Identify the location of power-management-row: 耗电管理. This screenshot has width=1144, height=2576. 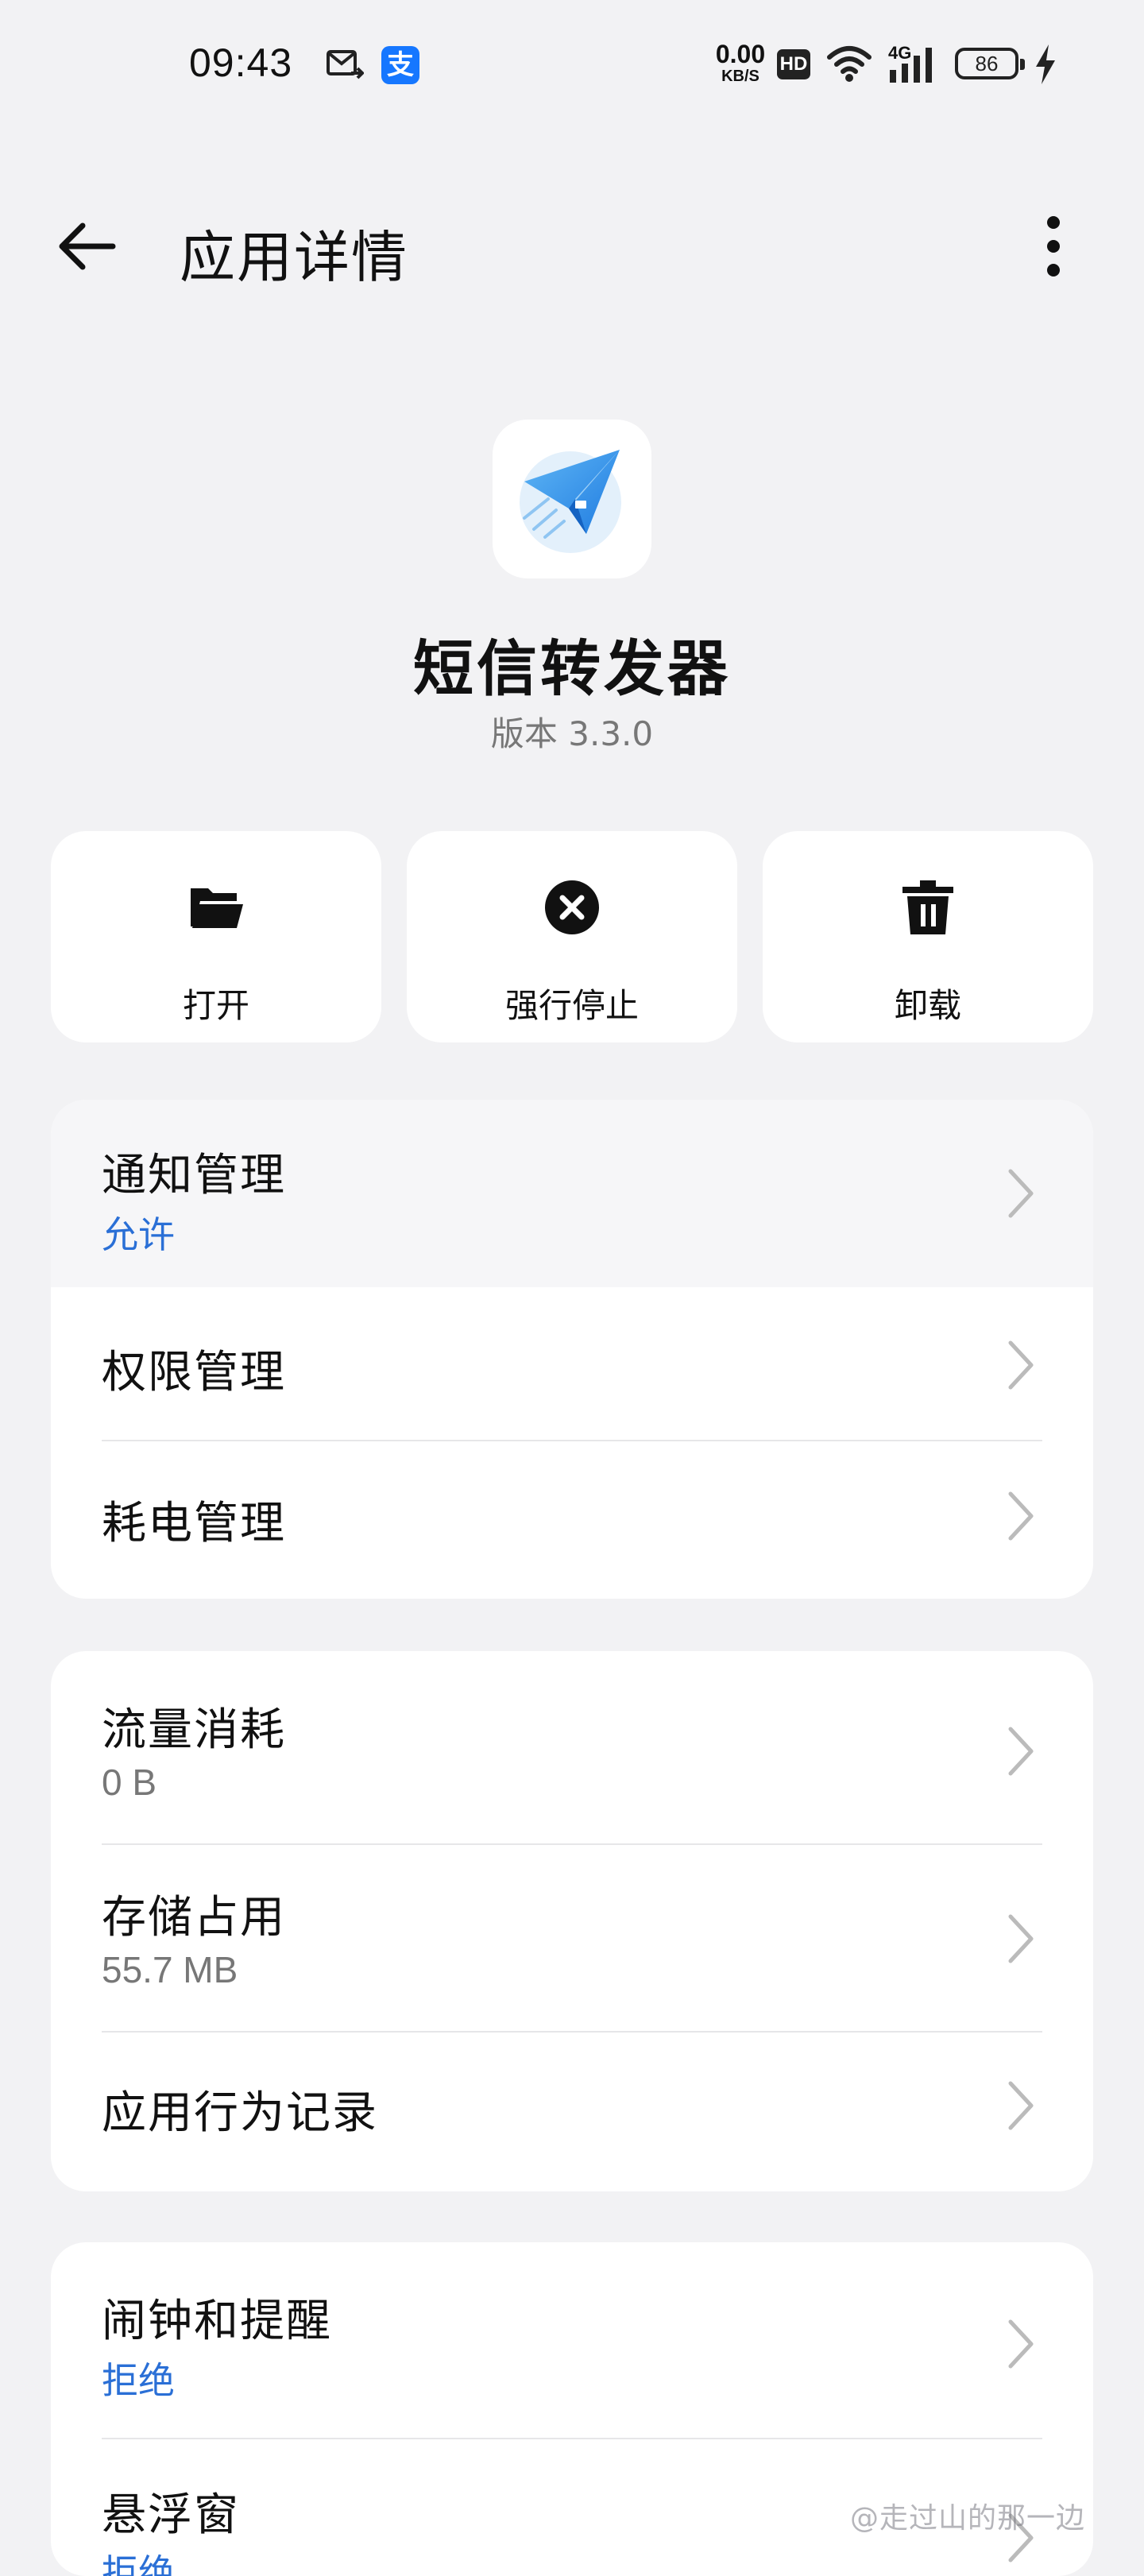
(572, 1520).